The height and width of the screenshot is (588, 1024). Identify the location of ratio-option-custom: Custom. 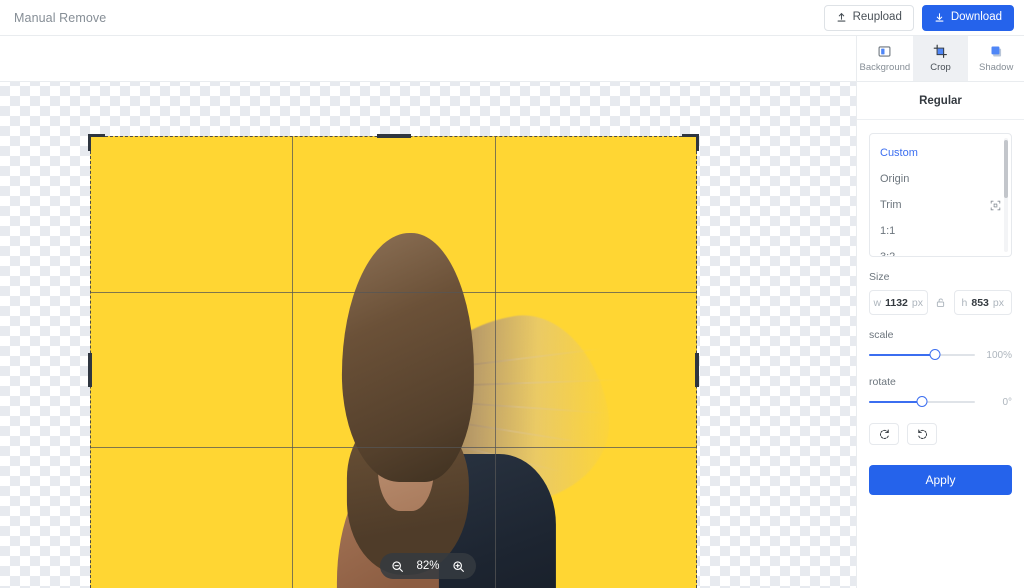
(940, 153).